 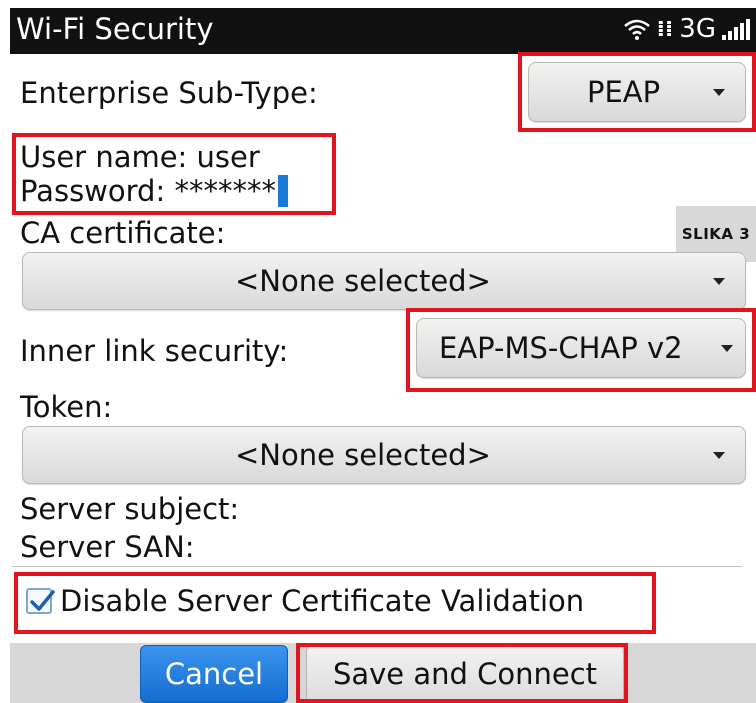 What do you see at coordinates (636, 29) in the screenshot?
I see `wifi-icon` at bounding box center [636, 29].